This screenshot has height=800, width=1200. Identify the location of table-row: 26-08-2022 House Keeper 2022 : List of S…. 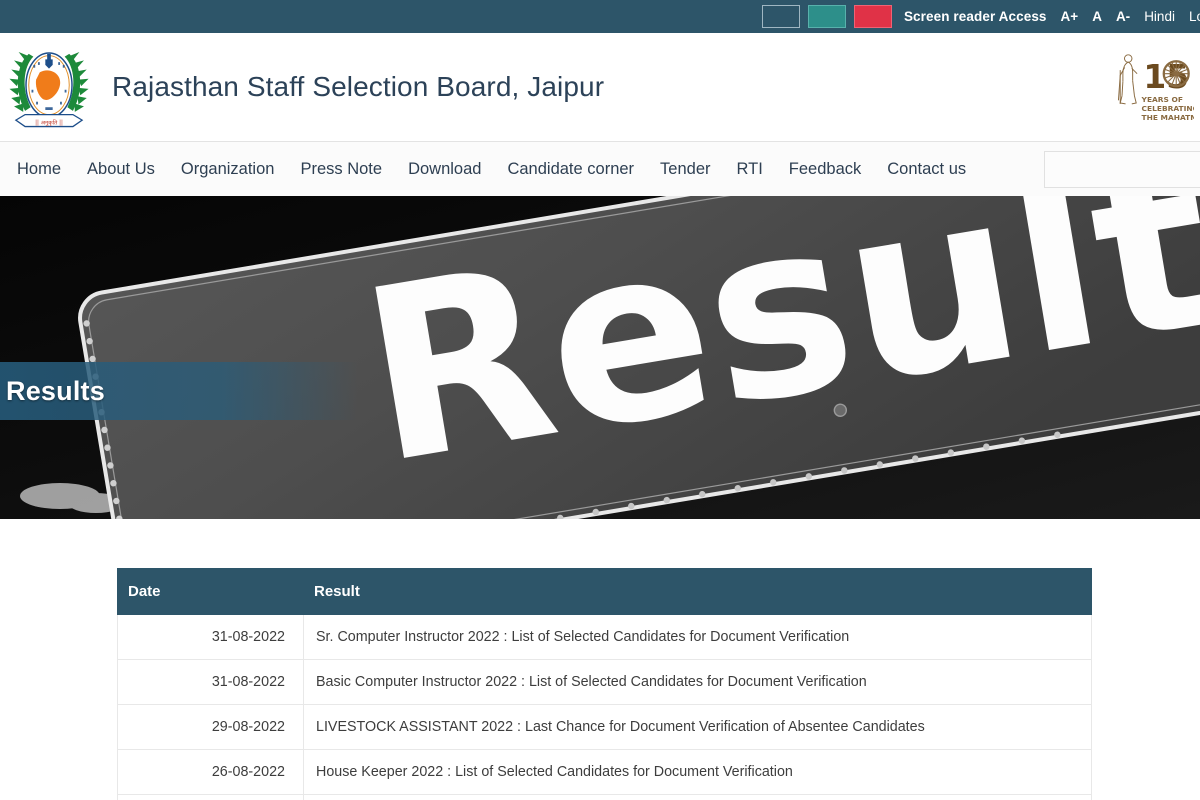
(604, 772).